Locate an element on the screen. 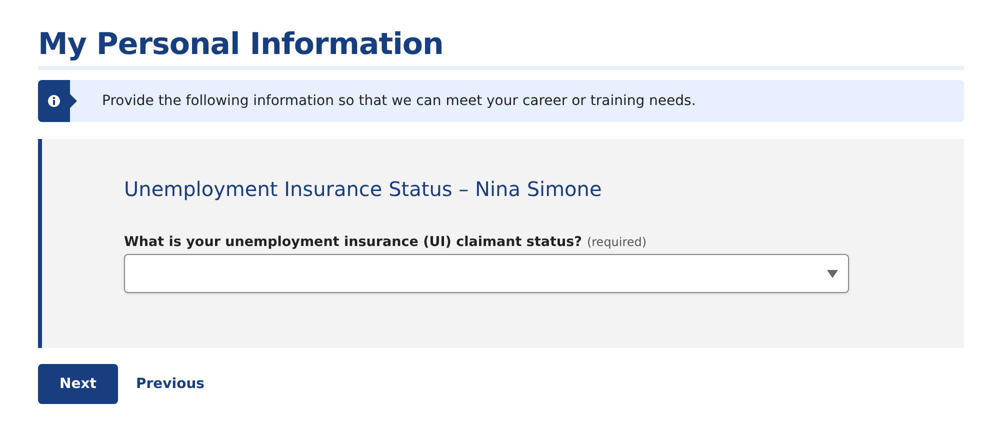 The image size is (995, 435). caret-icon is located at coordinates (832, 274).